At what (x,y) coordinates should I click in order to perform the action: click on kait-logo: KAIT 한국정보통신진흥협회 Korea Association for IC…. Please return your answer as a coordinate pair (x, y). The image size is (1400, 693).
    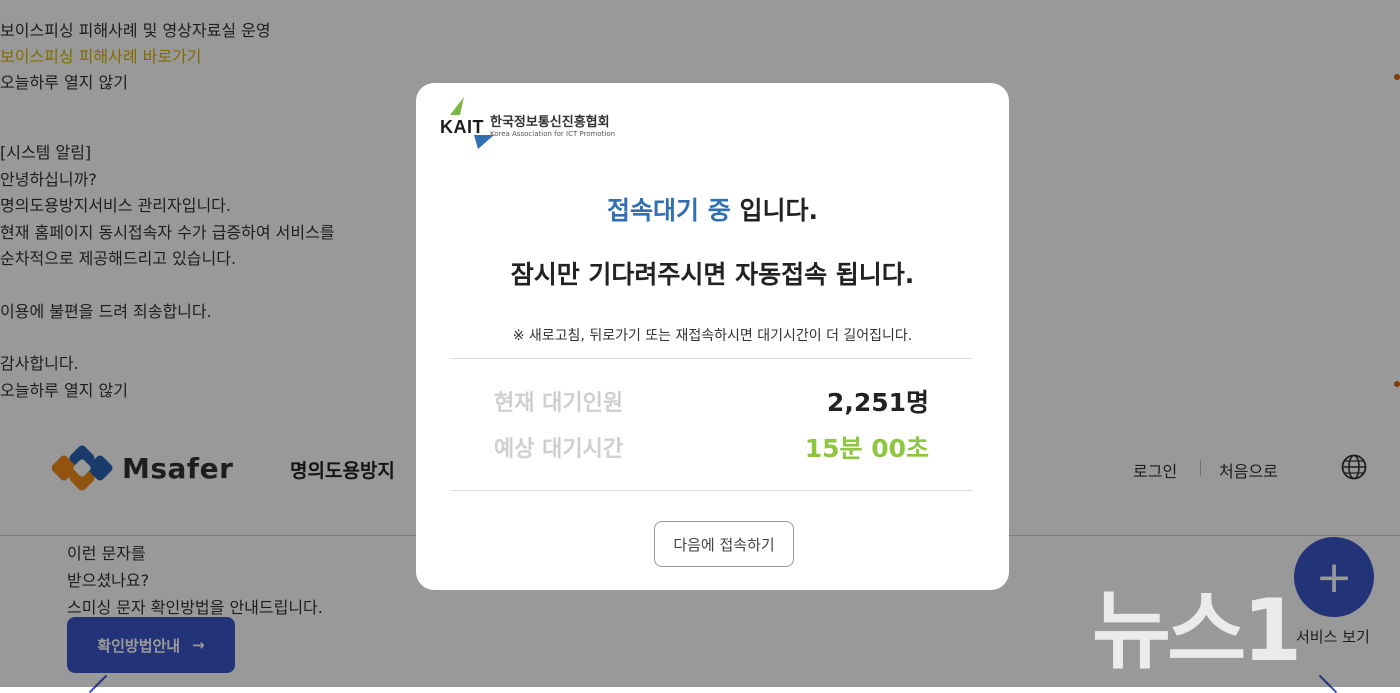
    Looking at the image, I should click on (527, 122).